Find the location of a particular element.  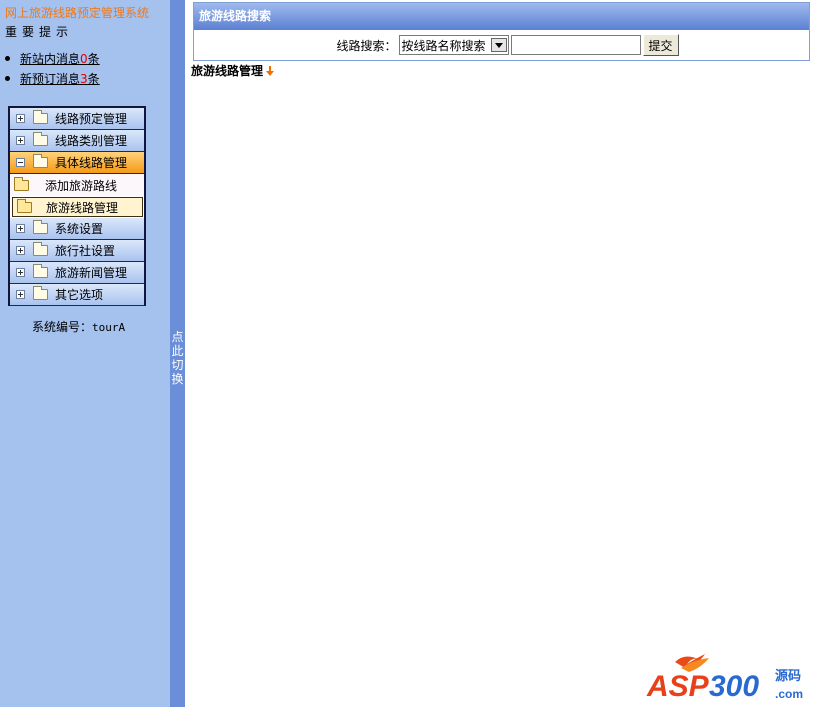

sidebar-toggle-label: 点此切换 is located at coordinates (177, 358).